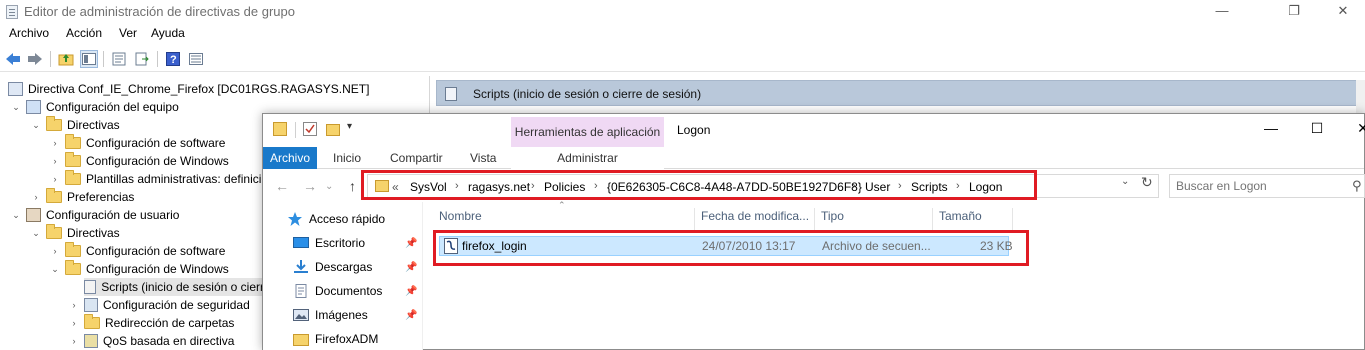 The image size is (1365, 350). What do you see at coordinates (587, 158) in the screenshot?
I see `tab-administrar: Administrar` at bounding box center [587, 158].